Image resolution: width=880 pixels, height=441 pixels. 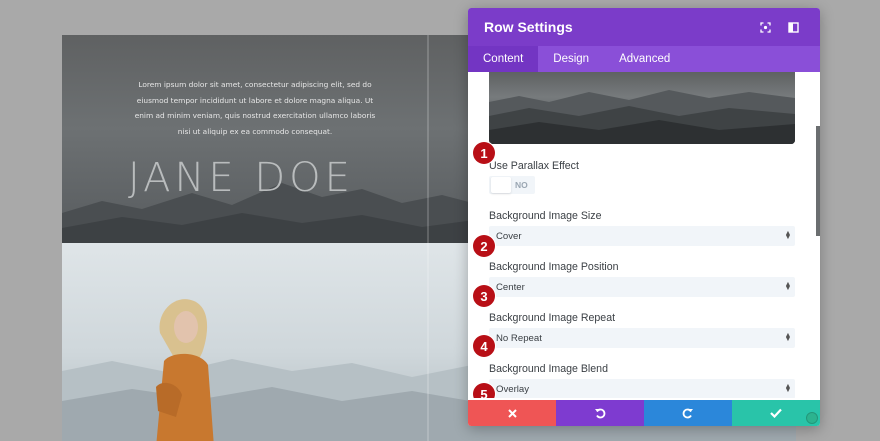 I want to click on modal-header: Row Settings, so click(x=644, y=27).